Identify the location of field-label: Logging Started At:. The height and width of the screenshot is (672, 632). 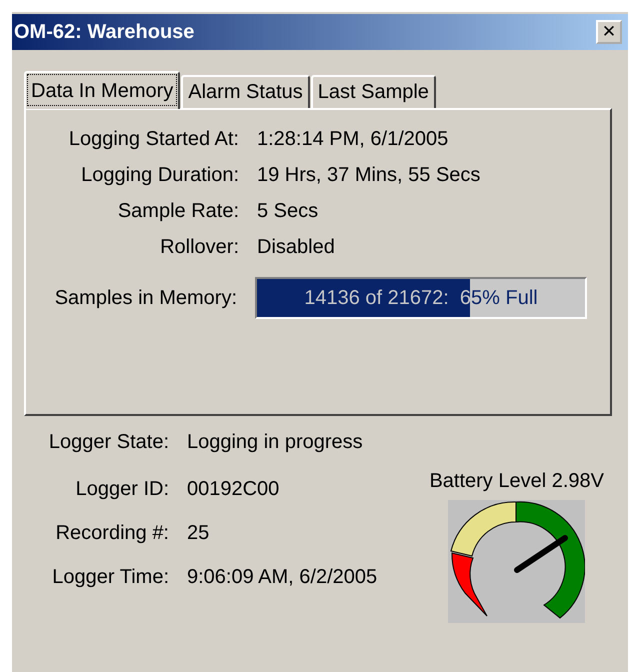
(153, 139).